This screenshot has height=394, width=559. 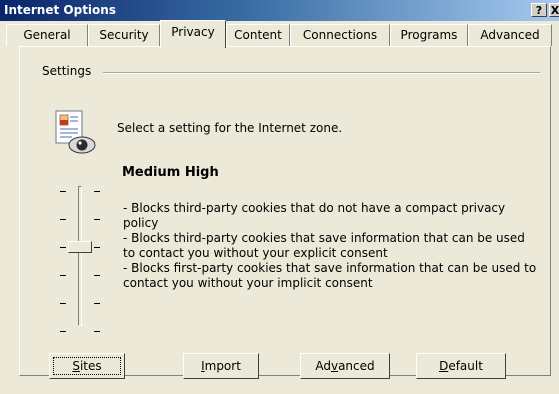 I want to click on privacy-level-name: Medium High, so click(x=170, y=172).